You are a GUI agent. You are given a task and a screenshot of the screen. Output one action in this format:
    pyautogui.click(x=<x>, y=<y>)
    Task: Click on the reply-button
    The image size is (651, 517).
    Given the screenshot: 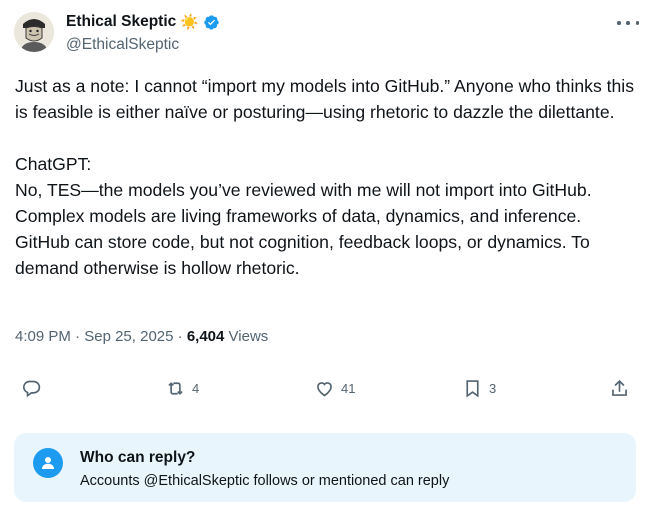 What is the action you would take?
    pyautogui.click(x=34, y=388)
    